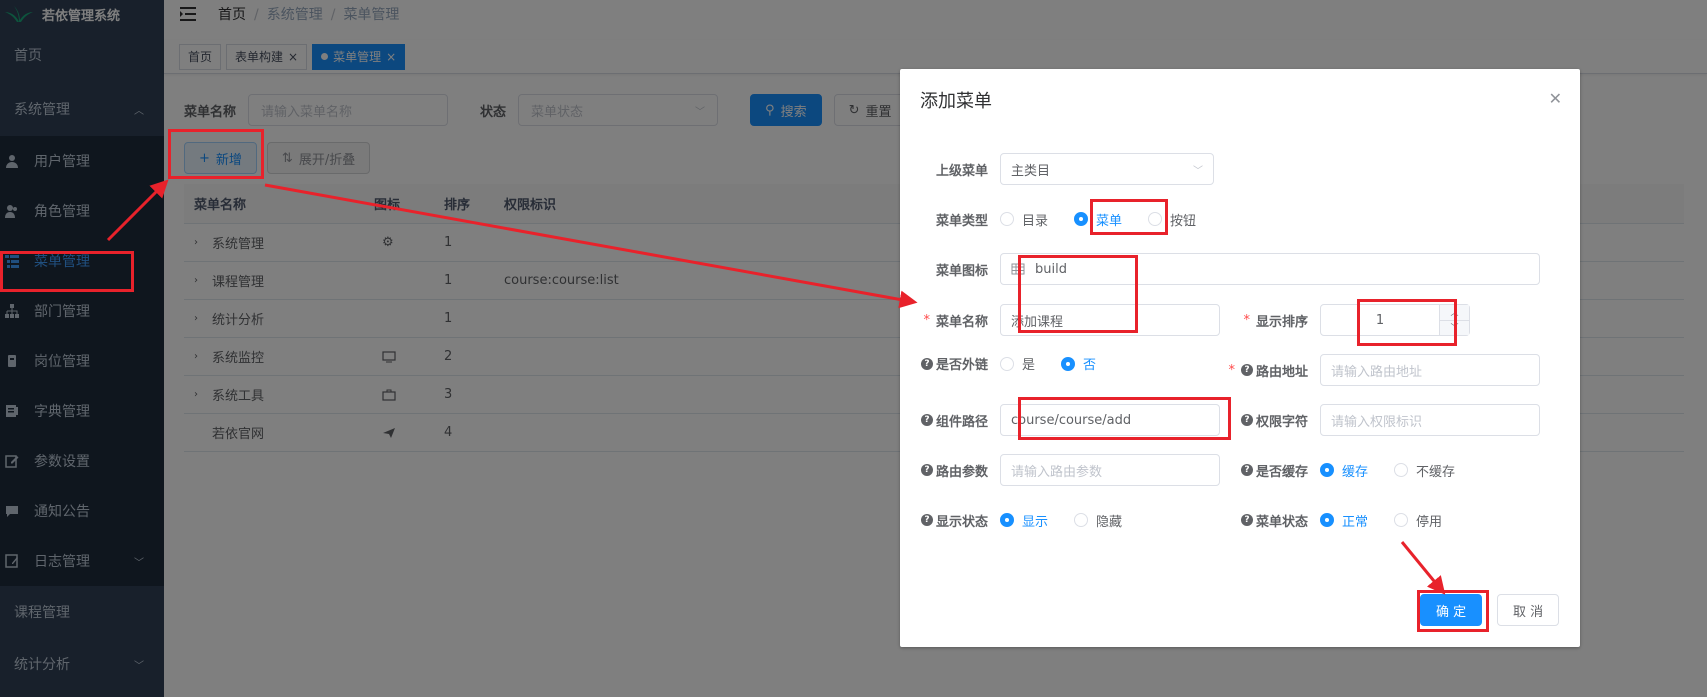 This screenshot has width=1707, height=697. I want to click on form-item-order: * 显示排序 1 ︿ ﹀, so click(1345, 320).